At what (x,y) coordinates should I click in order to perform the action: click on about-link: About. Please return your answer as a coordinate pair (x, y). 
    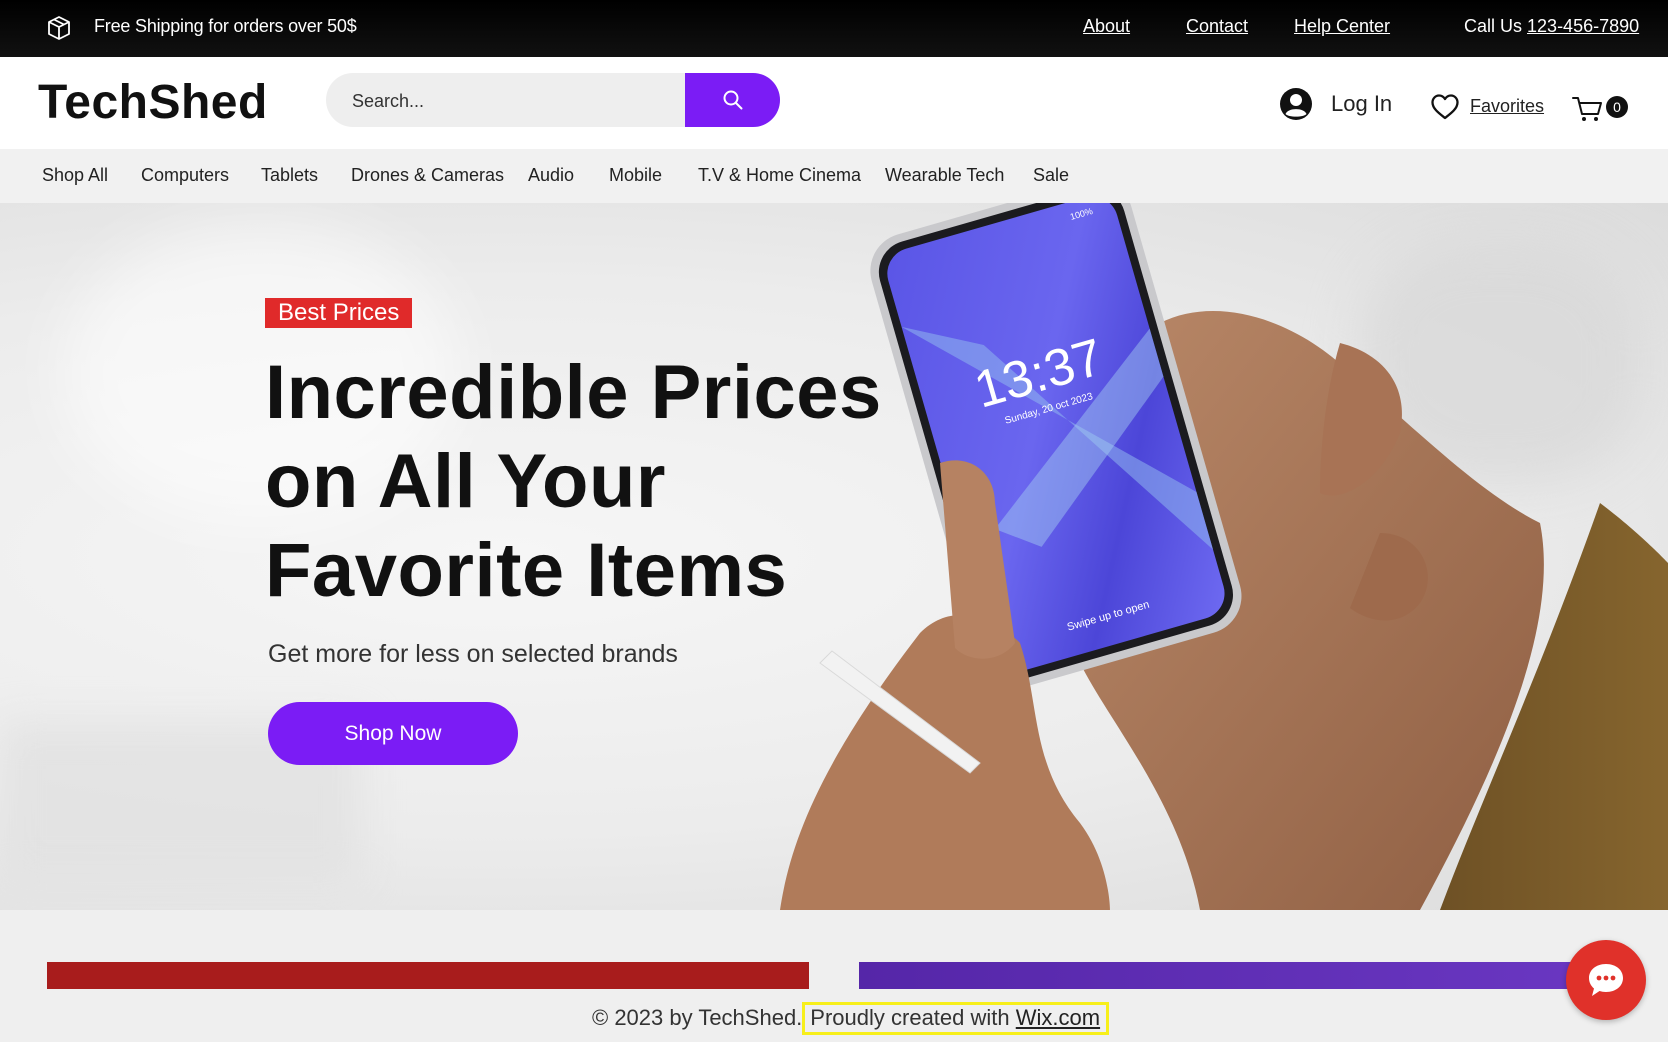
    Looking at the image, I should click on (1106, 26).